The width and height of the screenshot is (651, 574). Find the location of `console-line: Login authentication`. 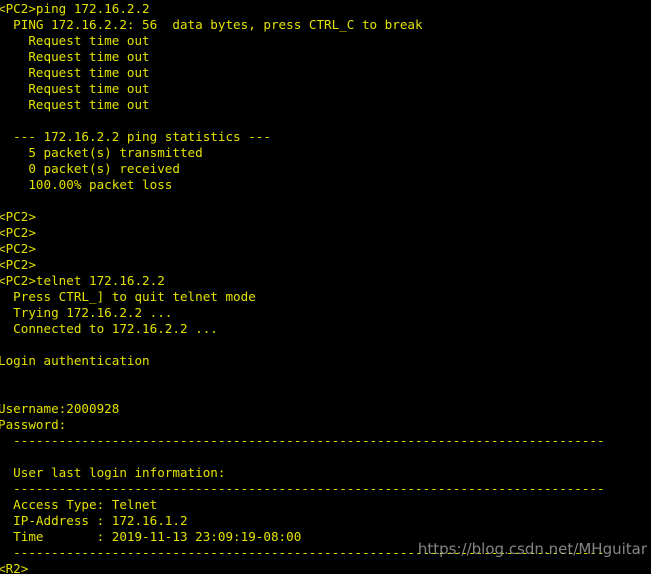

console-line: Login authentication is located at coordinates (75, 360).